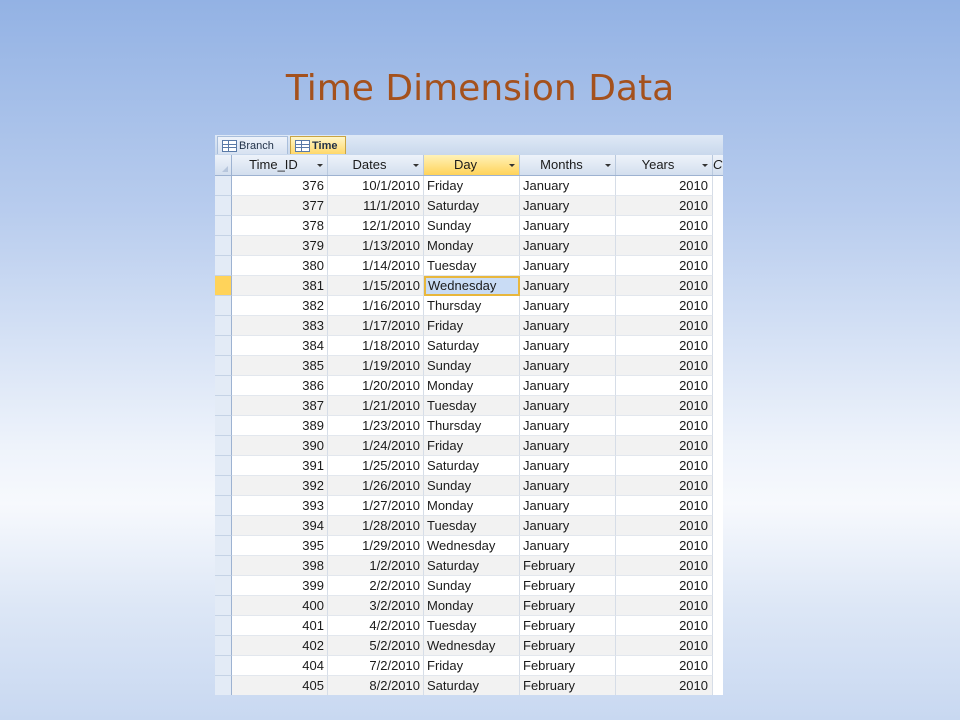  I want to click on cell-dates: 1/24/2010, so click(376, 446).